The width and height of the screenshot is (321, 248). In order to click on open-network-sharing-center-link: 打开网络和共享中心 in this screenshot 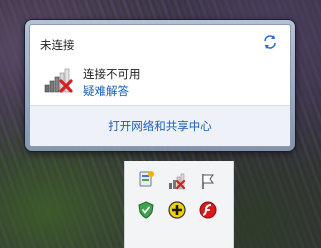, I will do `click(160, 126)`.